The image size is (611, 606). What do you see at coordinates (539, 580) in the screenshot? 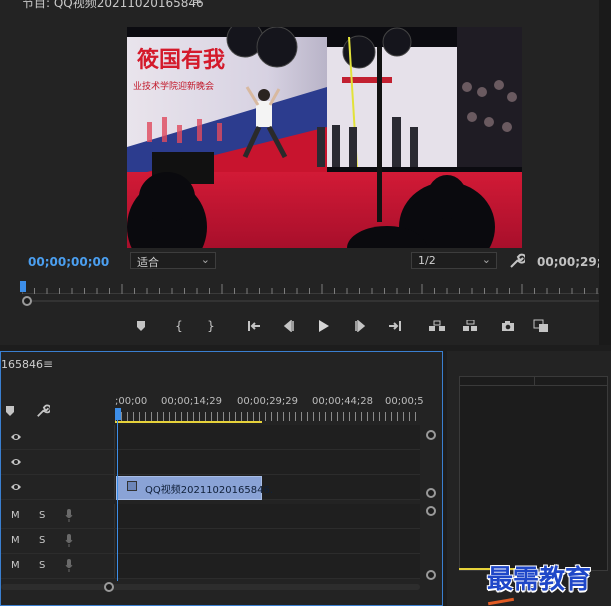
I see `watermark-logo: 最需教育` at bounding box center [539, 580].